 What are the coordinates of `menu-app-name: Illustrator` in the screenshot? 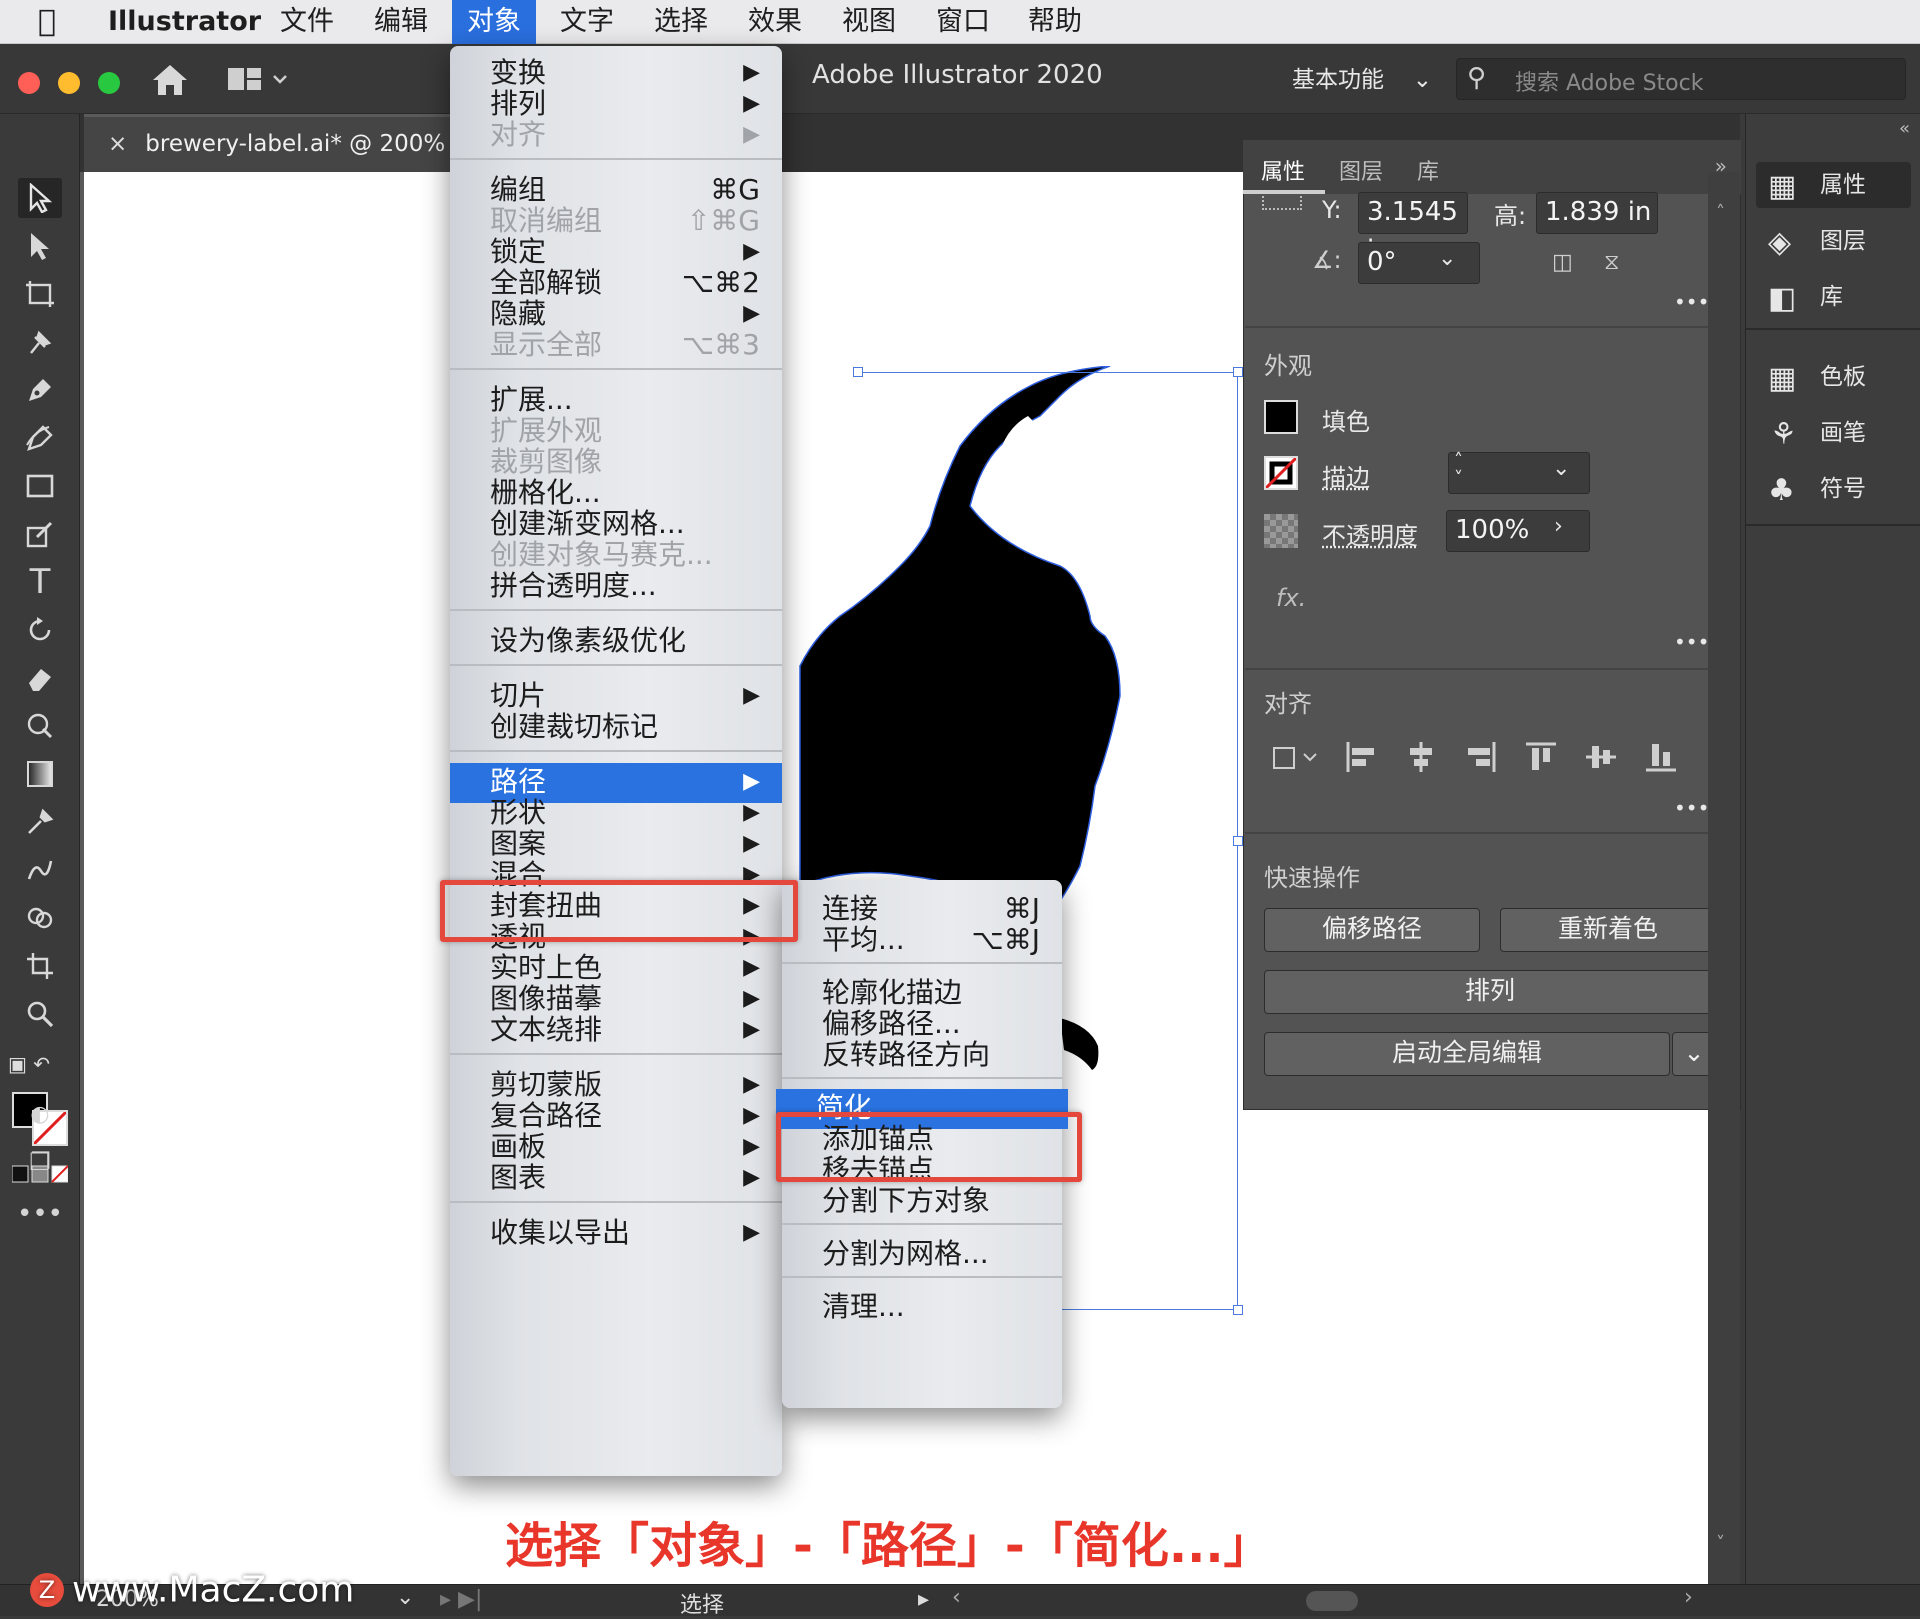 It's located at (184, 22).